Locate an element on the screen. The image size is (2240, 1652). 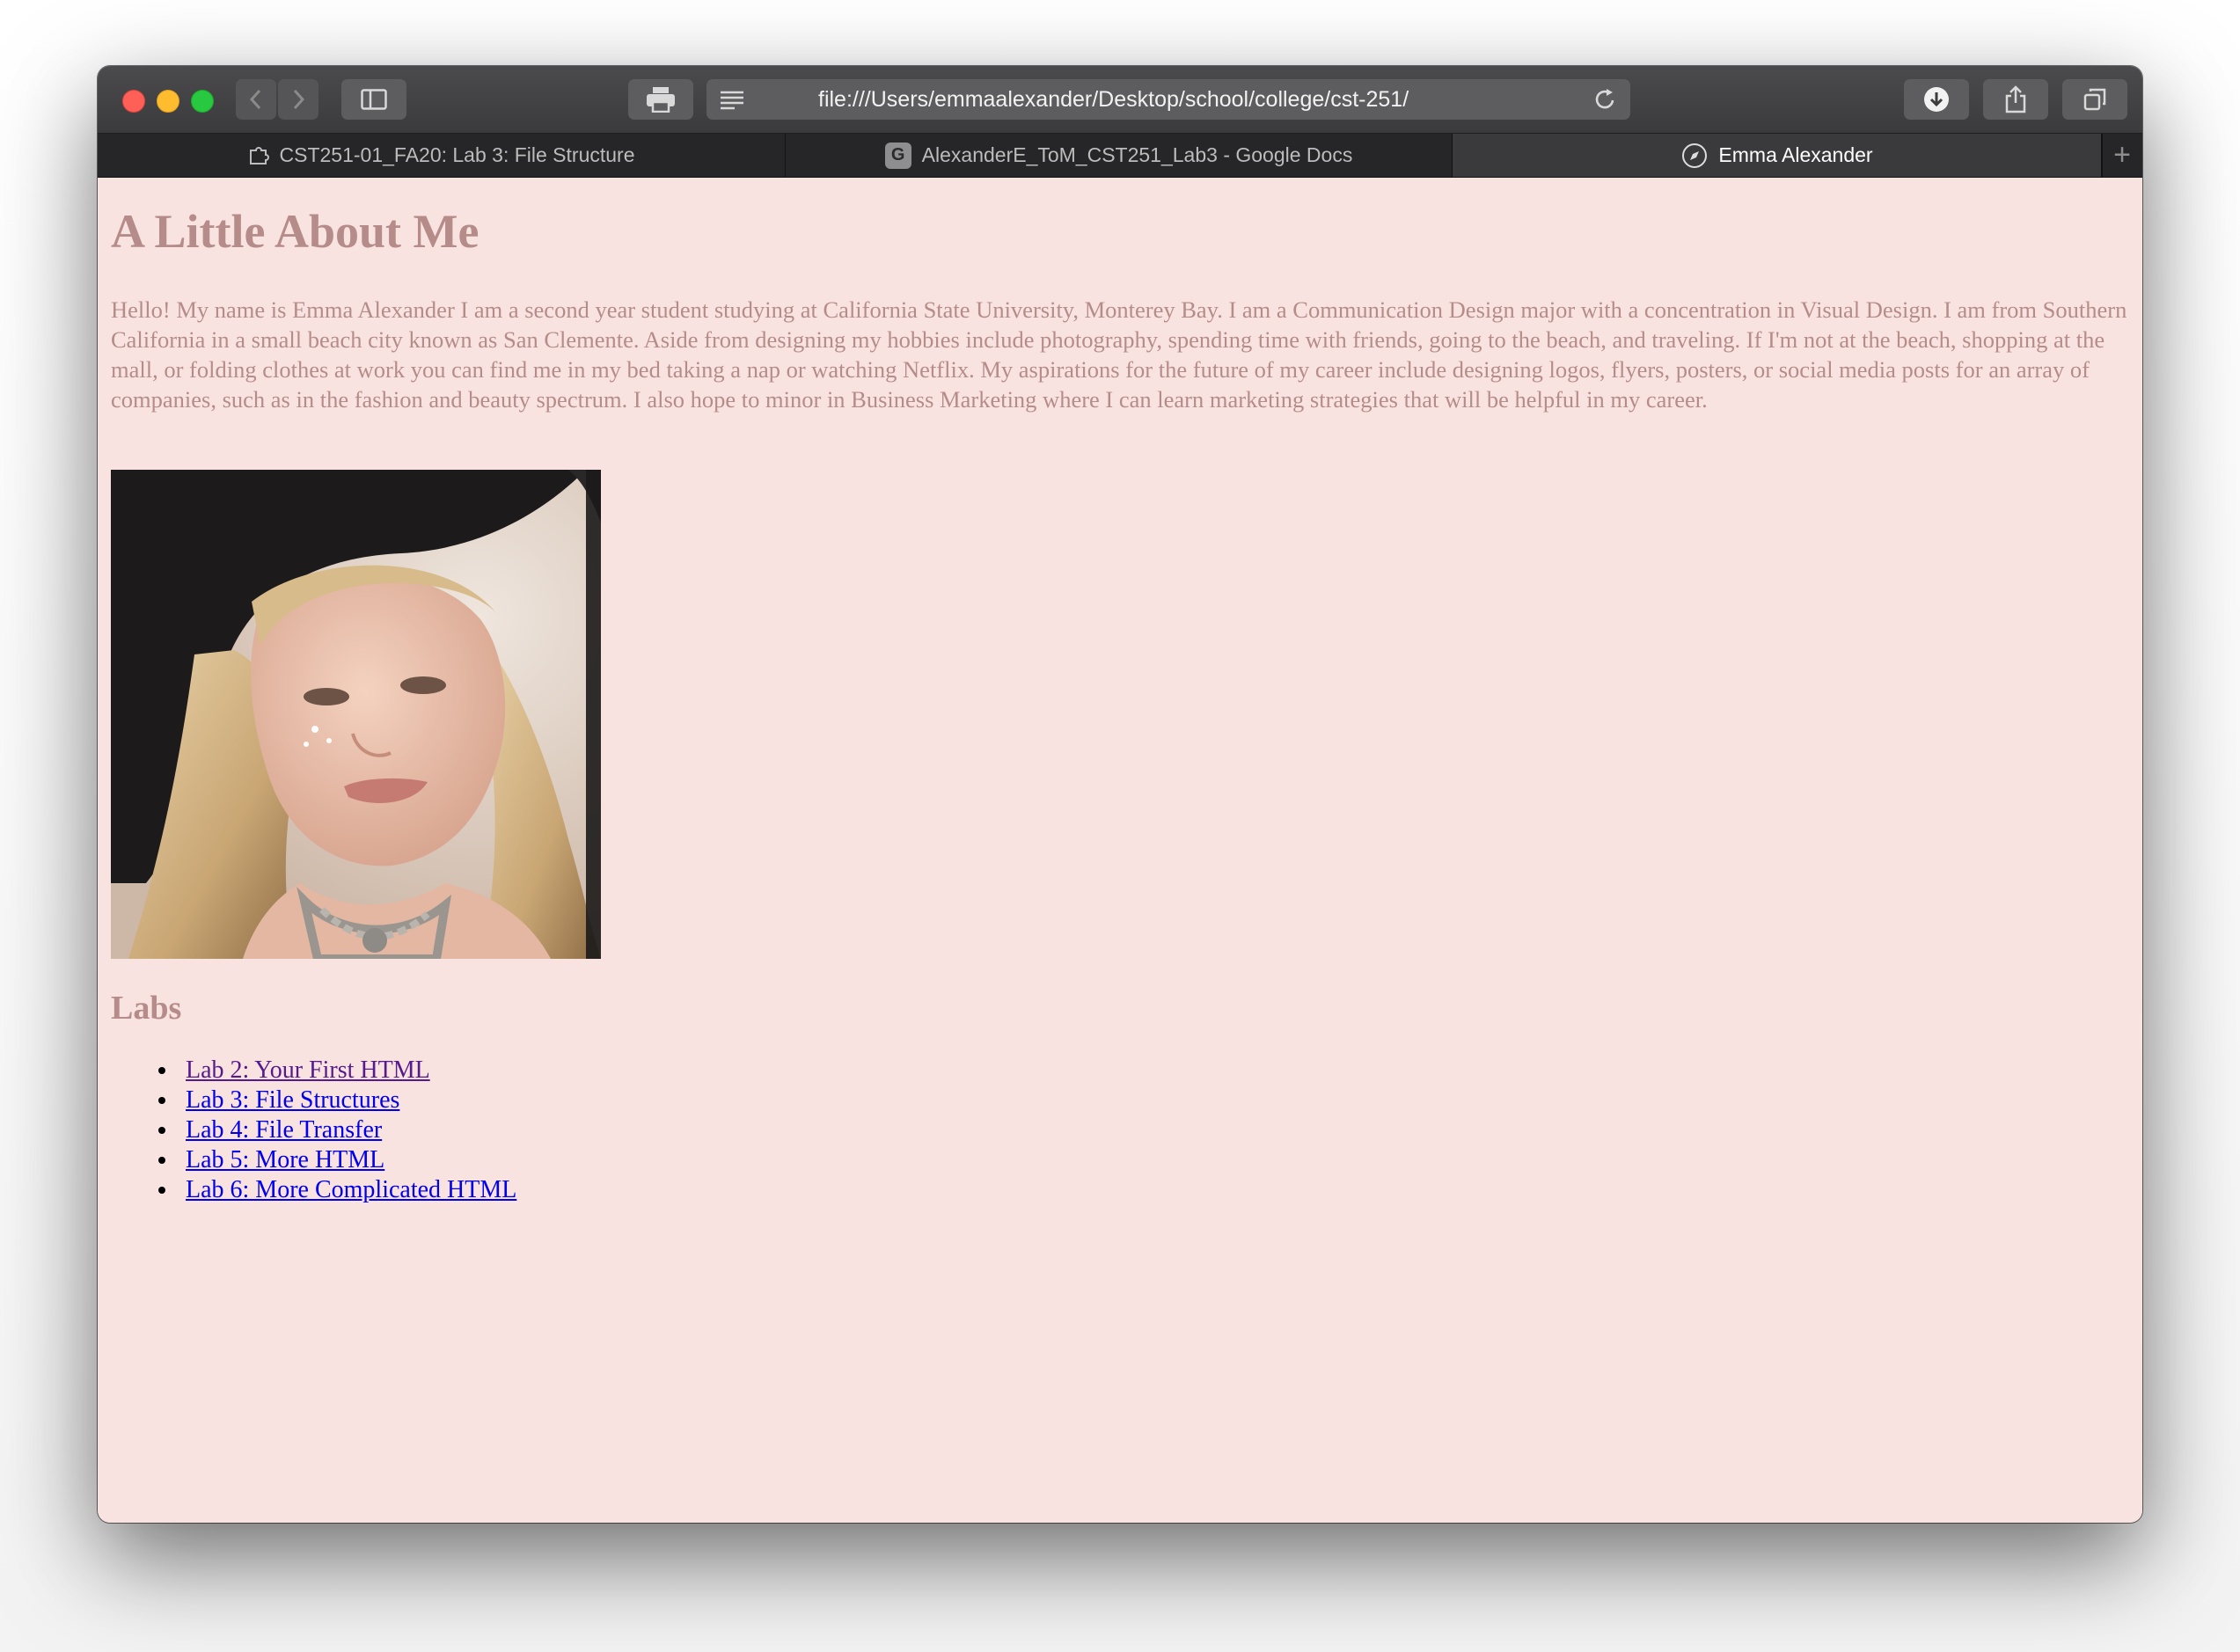
list-item: Lab 5: More HTML is located at coordinates (347, 1160).